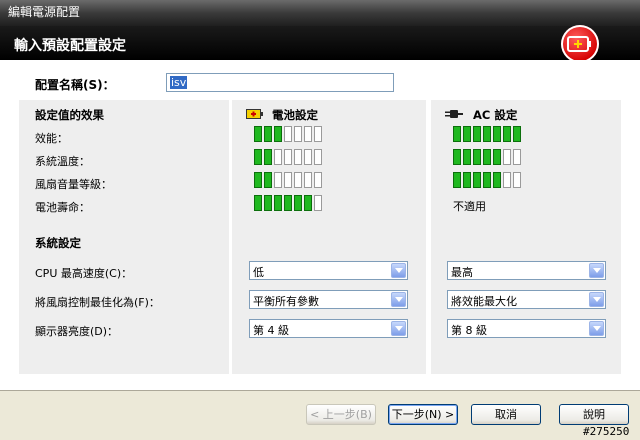 The height and width of the screenshot is (440, 640). I want to click on page-title: 輸入預設配置設定, so click(70, 46).